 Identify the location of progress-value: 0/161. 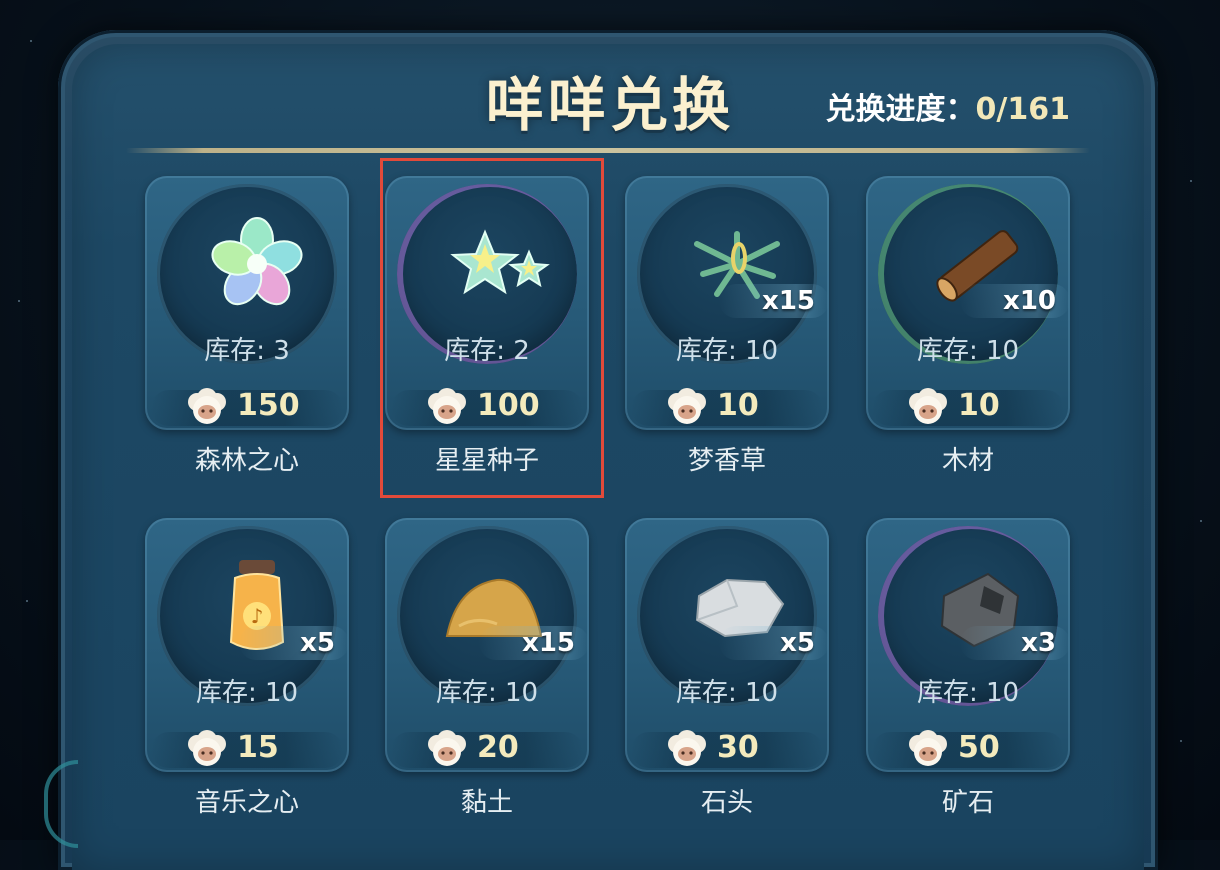
(1022, 109).